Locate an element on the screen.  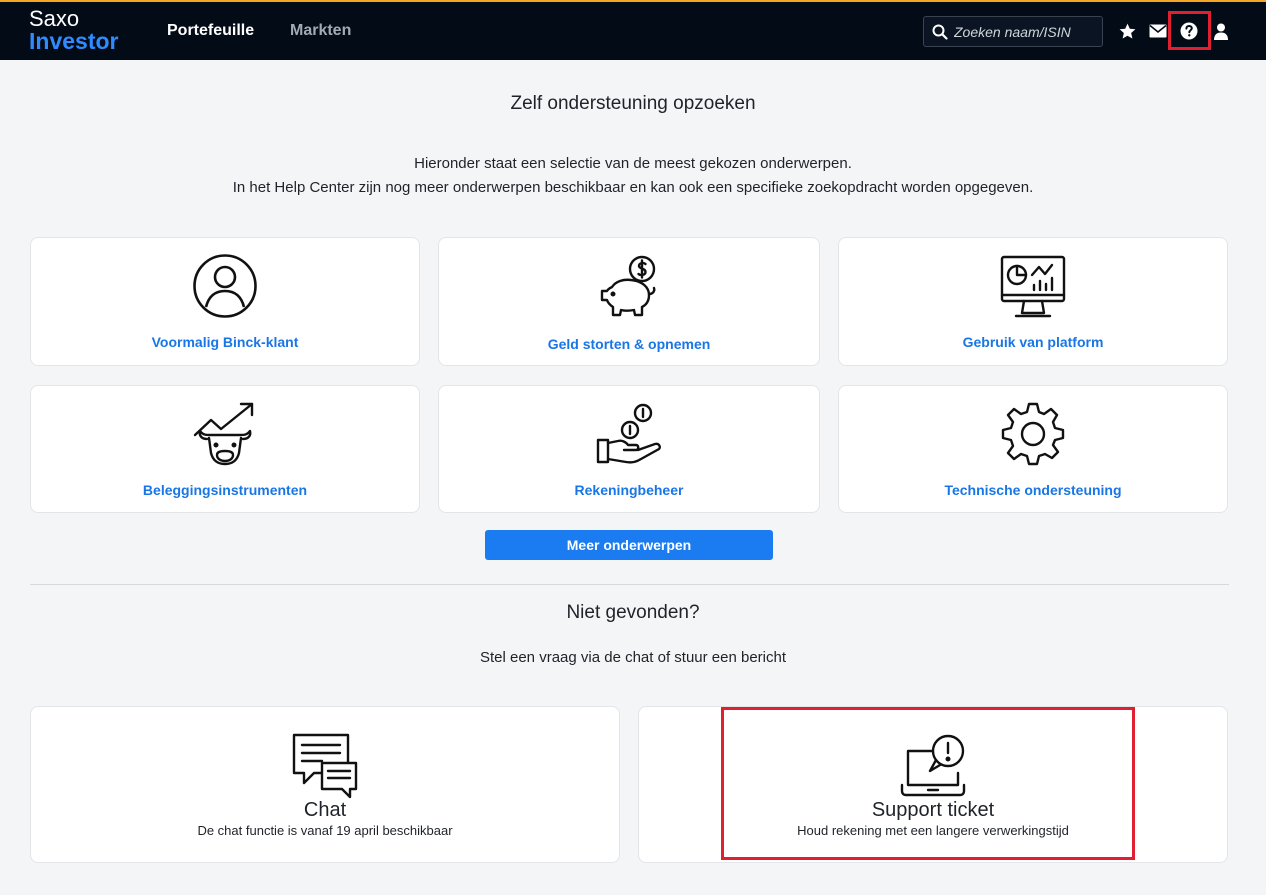
ticket-highlight-box is located at coordinates (928, 783).